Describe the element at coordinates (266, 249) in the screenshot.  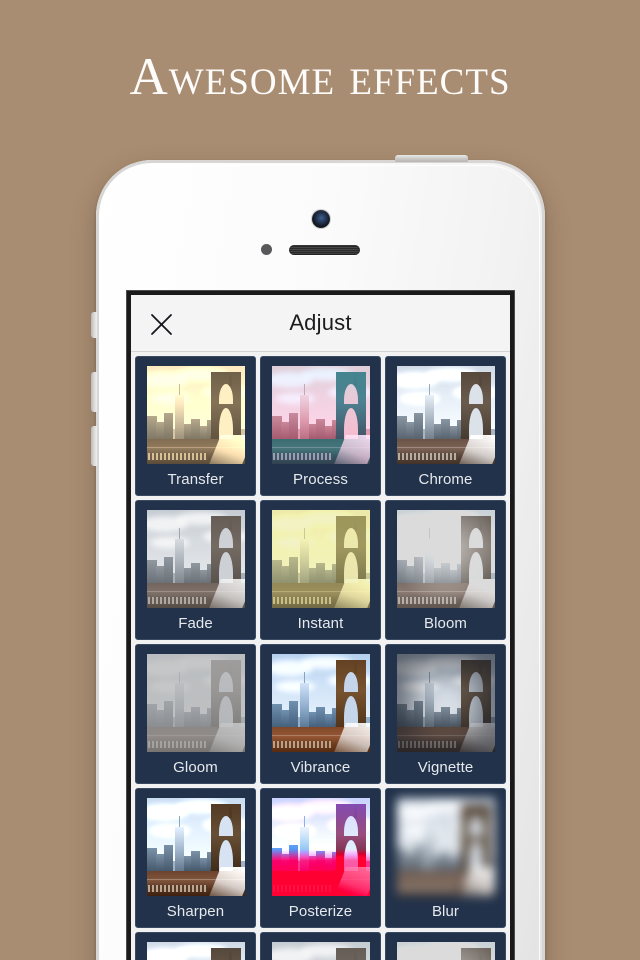
I see `proximity-sensor-icon` at that location.